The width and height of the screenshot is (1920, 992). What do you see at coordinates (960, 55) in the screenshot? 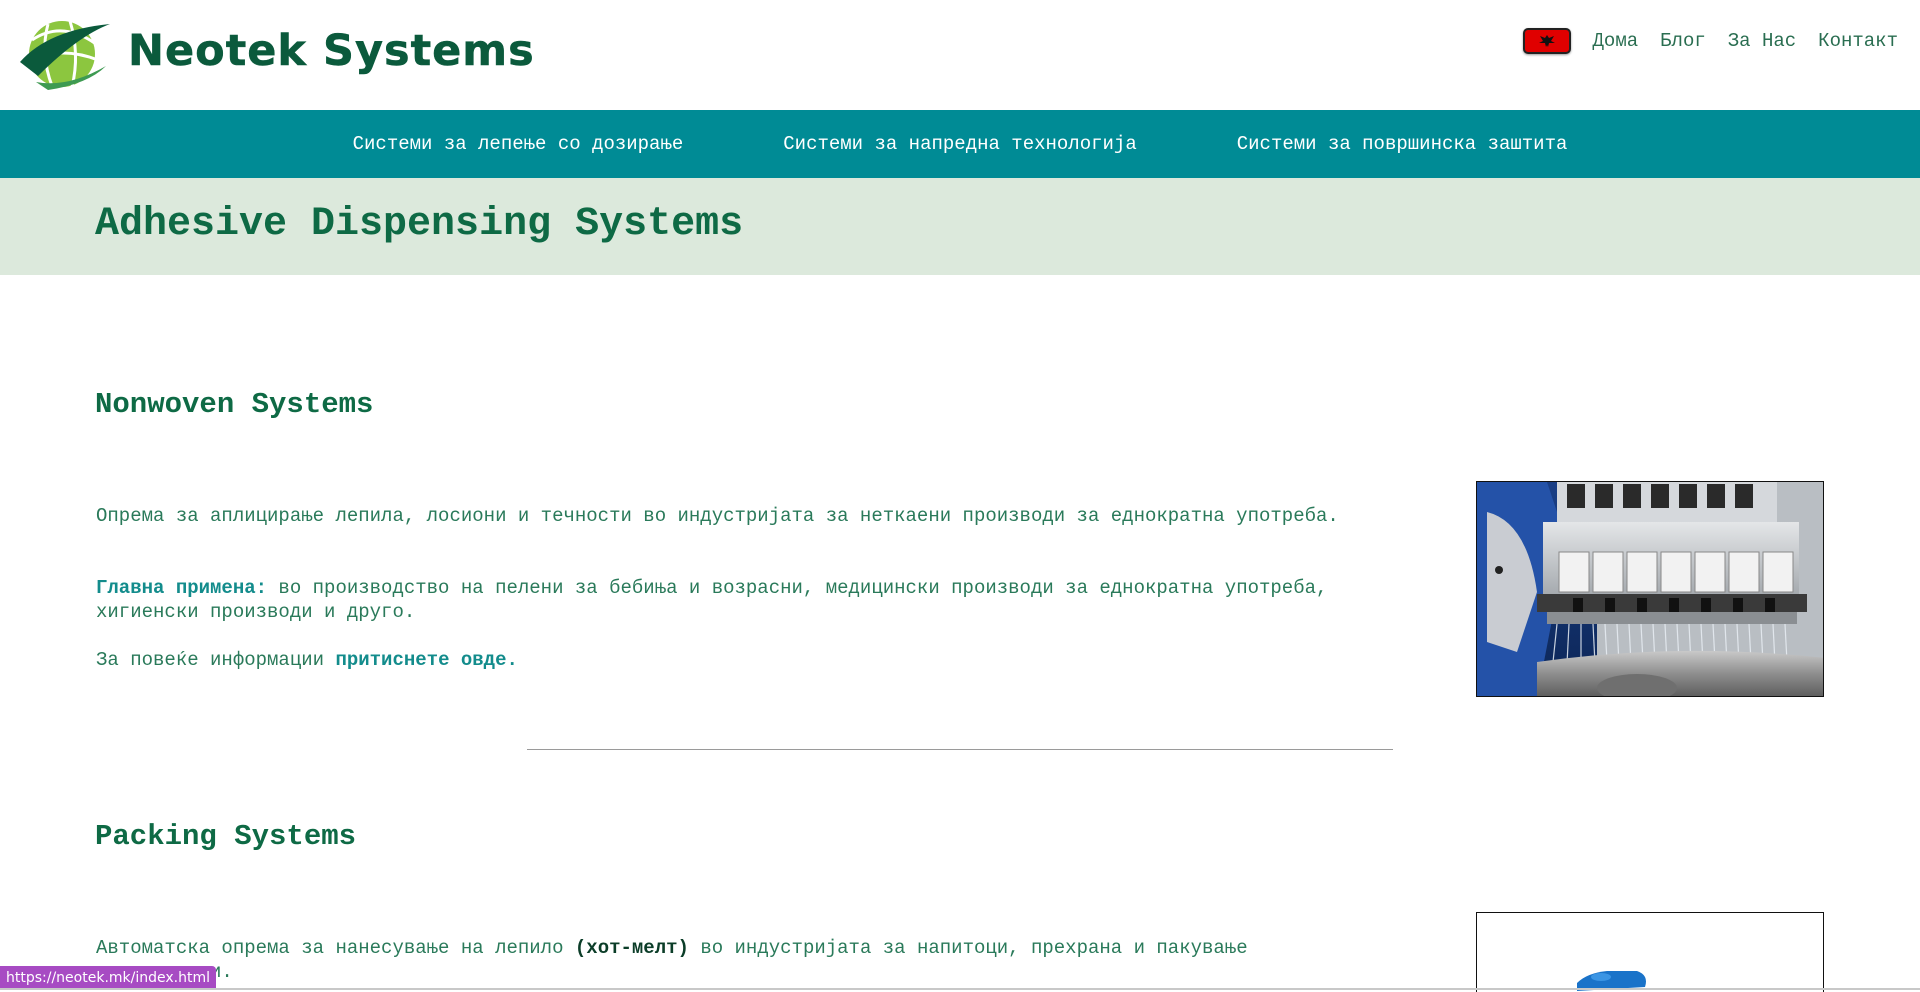
I see `site-header: Neotek Systems Дома Блог За Нас Контакт` at bounding box center [960, 55].